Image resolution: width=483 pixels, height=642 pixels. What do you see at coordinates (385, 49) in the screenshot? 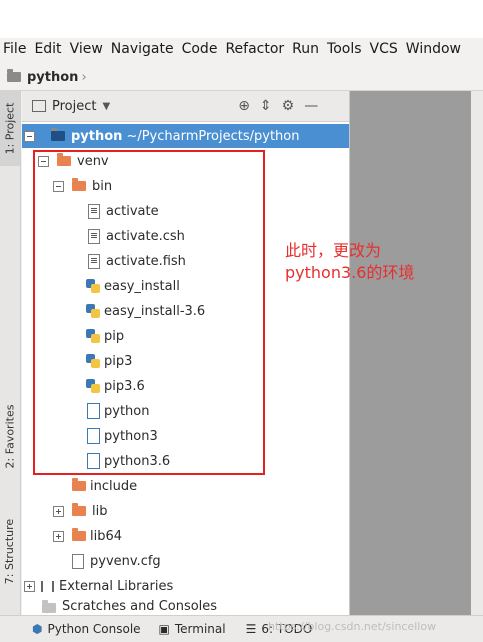
I see `menu-vcs: VCS` at bounding box center [385, 49].